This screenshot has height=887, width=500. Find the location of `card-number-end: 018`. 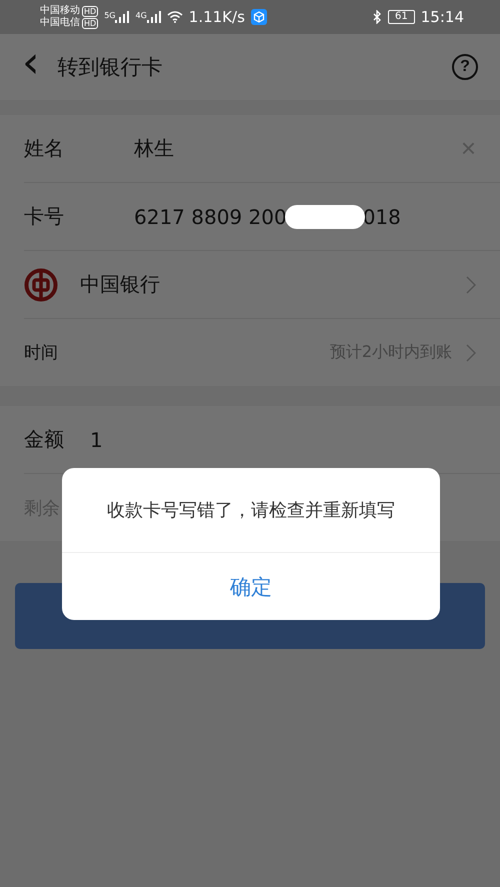

card-number-end: 018 is located at coordinates (381, 216).